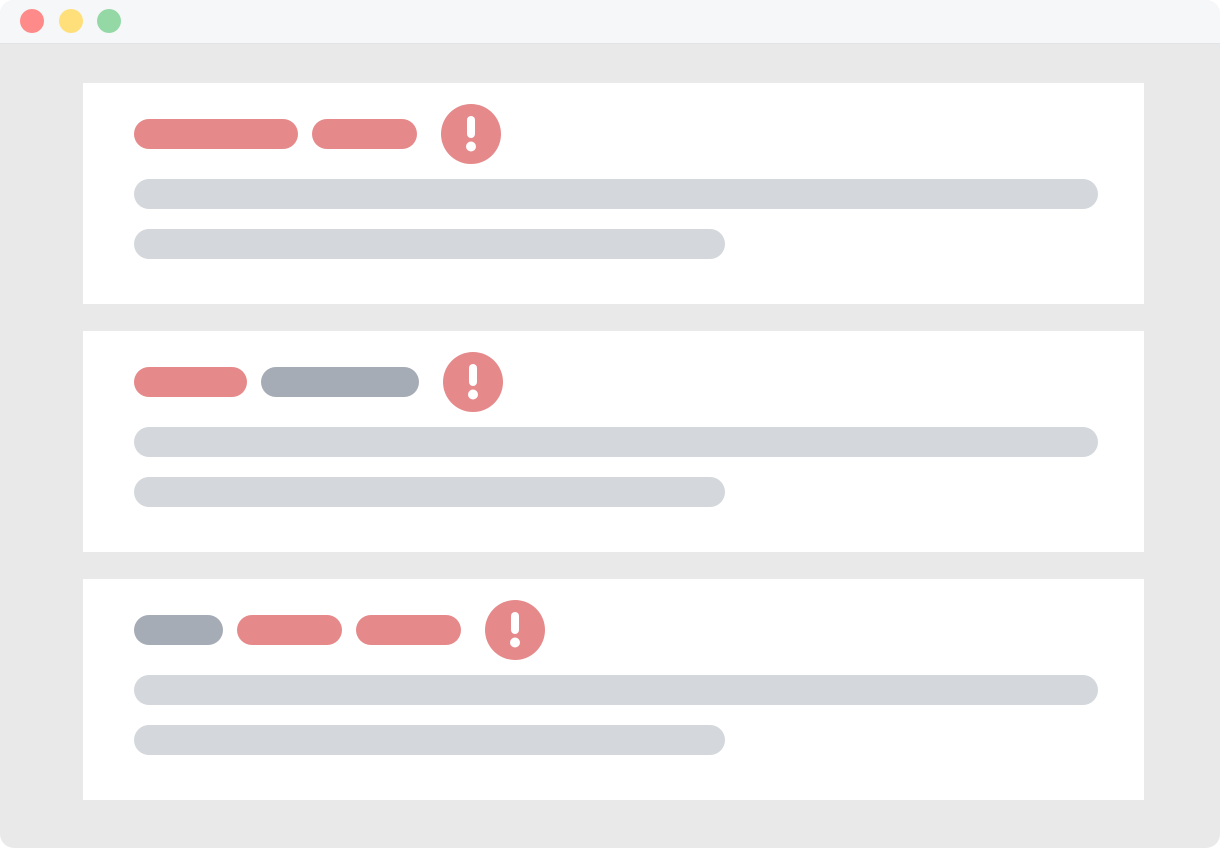 The image size is (1220, 848). Describe the element at coordinates (32, 21) in the screenshot. I see `close-window-button` at that location.